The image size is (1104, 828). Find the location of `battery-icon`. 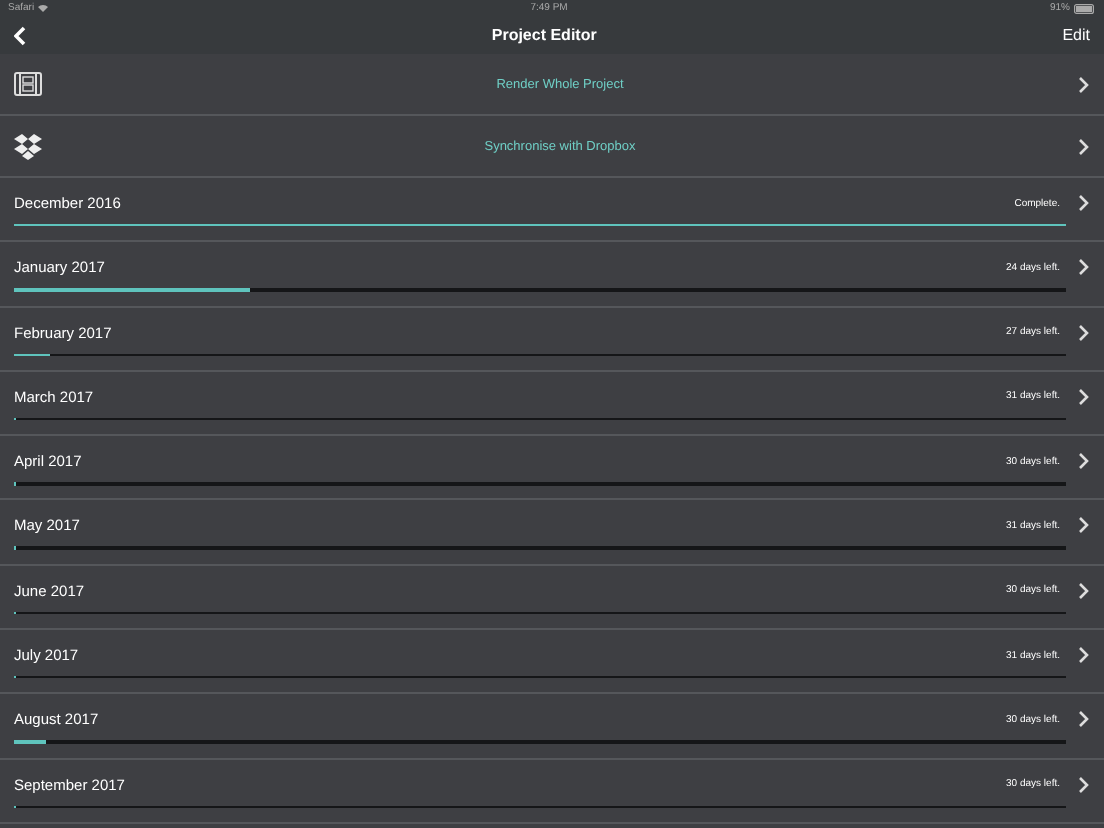

battery-icon is located at coordinates (1084, 8).